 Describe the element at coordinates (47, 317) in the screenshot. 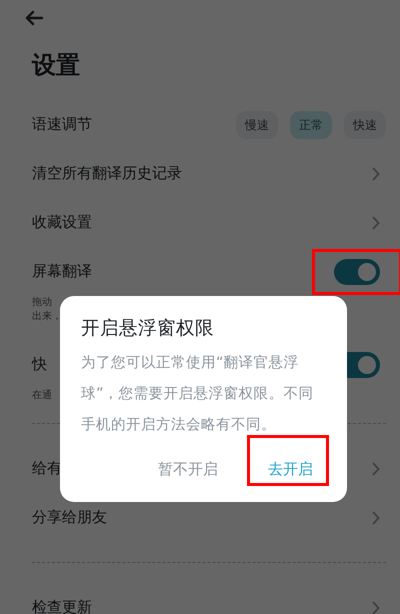

I see `setting-description: 出来，` at that location.